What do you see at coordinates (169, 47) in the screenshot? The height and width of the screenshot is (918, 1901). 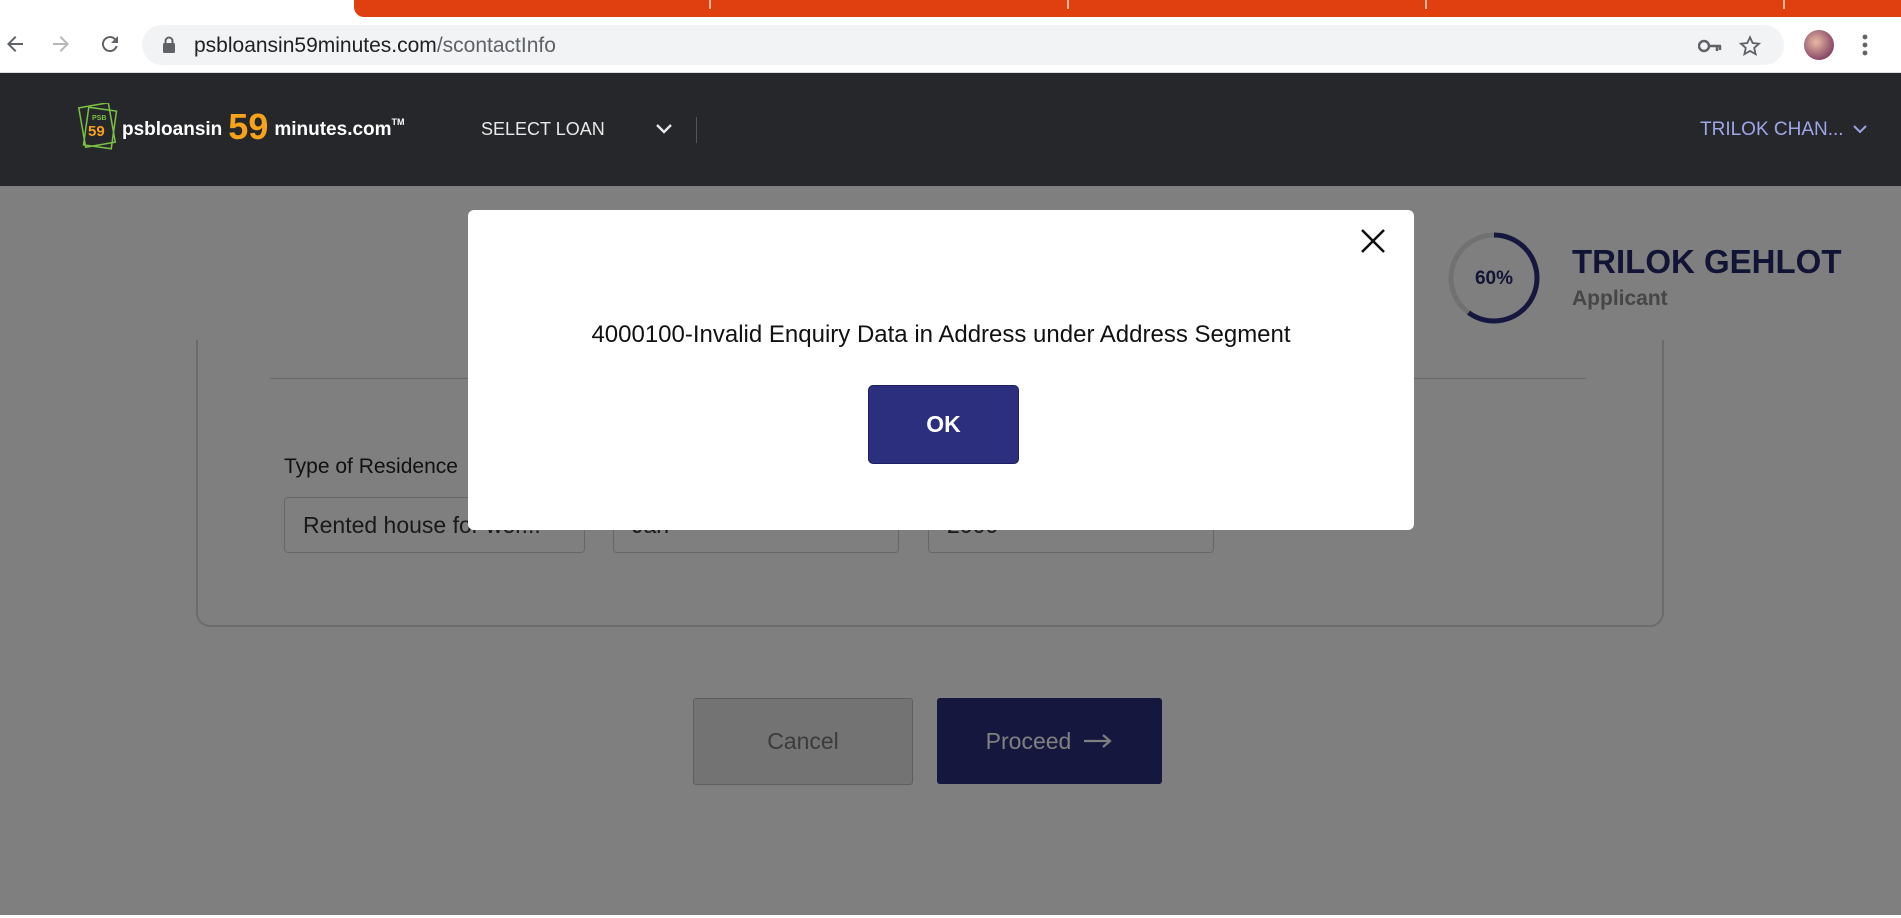 I see `lock-icon` at bounding box center [169, 47].